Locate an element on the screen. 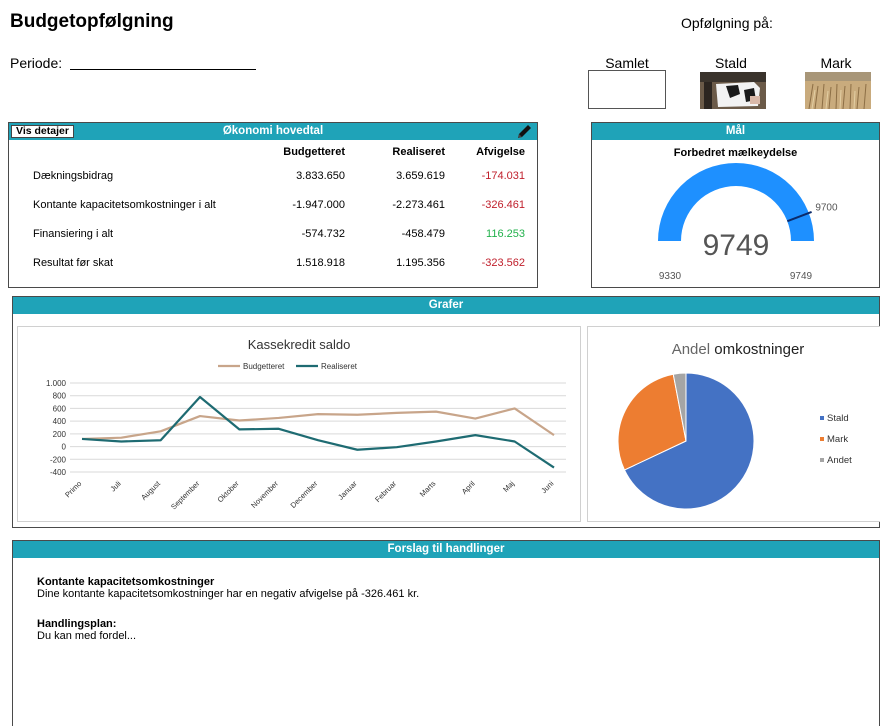  y-tick-label: -200 is located at coordinates (58, 459).